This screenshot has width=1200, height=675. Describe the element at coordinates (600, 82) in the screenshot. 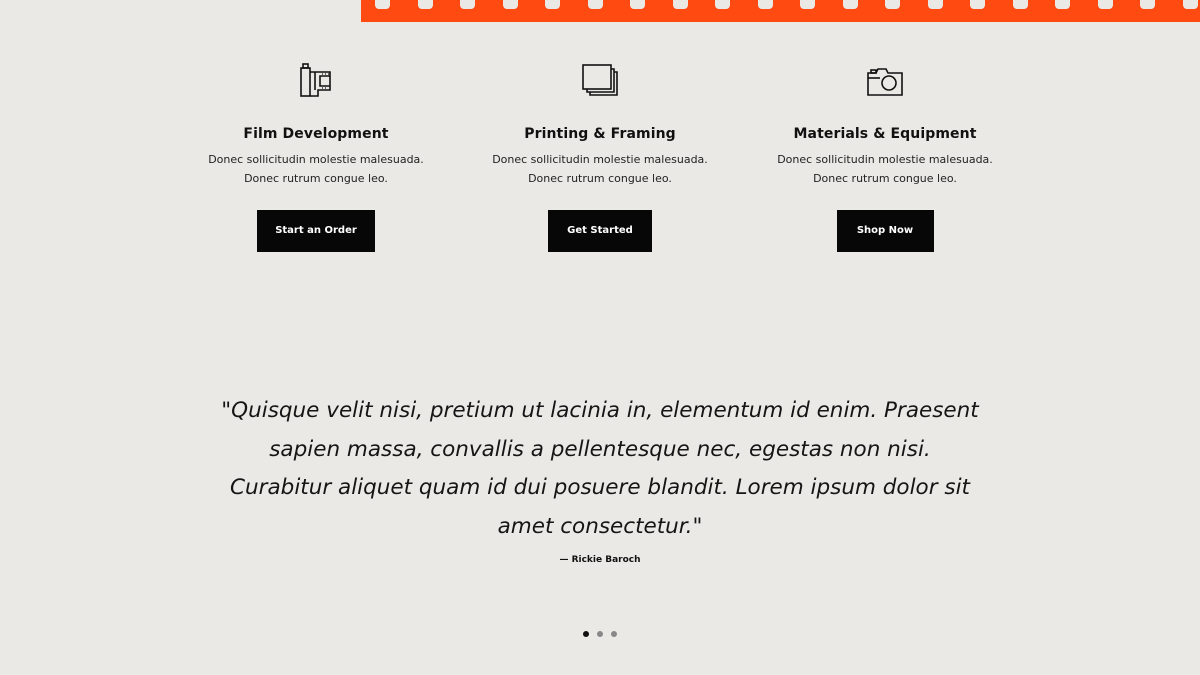

I see `photo-stack-icon` at that location.